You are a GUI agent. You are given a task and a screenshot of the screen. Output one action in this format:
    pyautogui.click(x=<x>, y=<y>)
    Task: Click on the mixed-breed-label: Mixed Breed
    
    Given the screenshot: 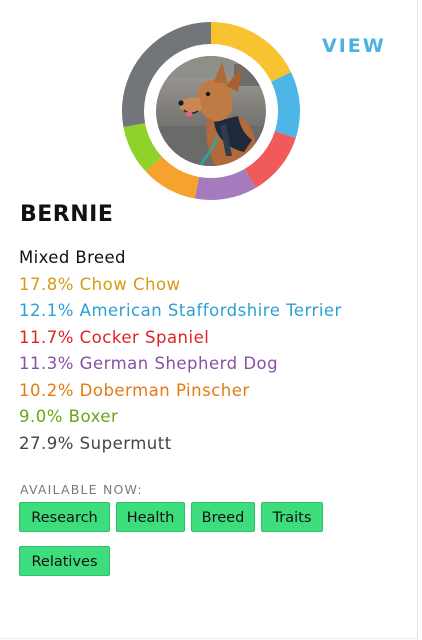 What is the action you would take?
    pyautogui.click(x=72, y=257)
    